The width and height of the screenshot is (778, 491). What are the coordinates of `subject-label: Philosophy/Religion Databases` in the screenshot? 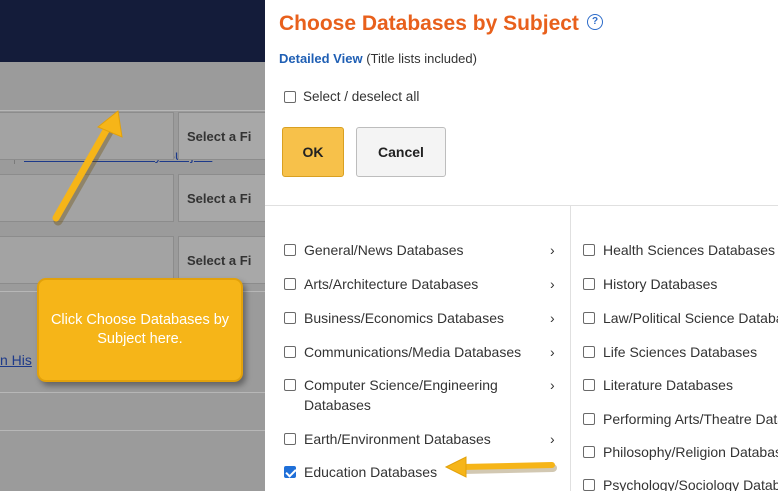 It's located at (690, 452).